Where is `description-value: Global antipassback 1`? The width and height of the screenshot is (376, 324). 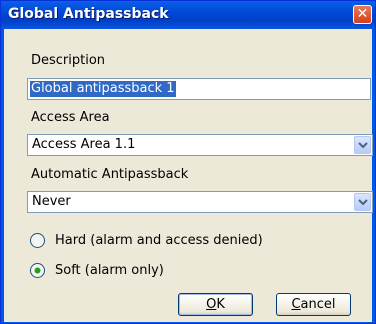
description-value: Global antipassback 1 is located at coordinates (103, 89).